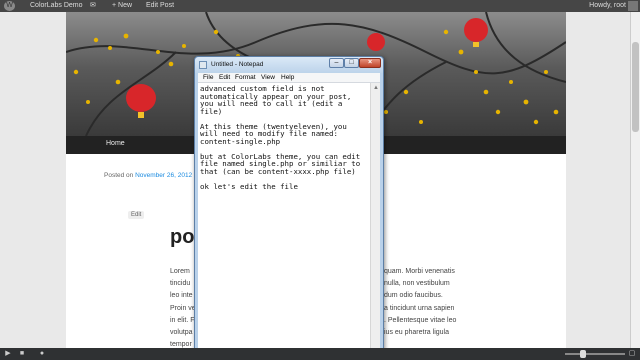 This screenshot has width=640, height=360. Describe the element at coordinates (351, 63) in the screenshot. I see `maximize-icon: □` at that location.